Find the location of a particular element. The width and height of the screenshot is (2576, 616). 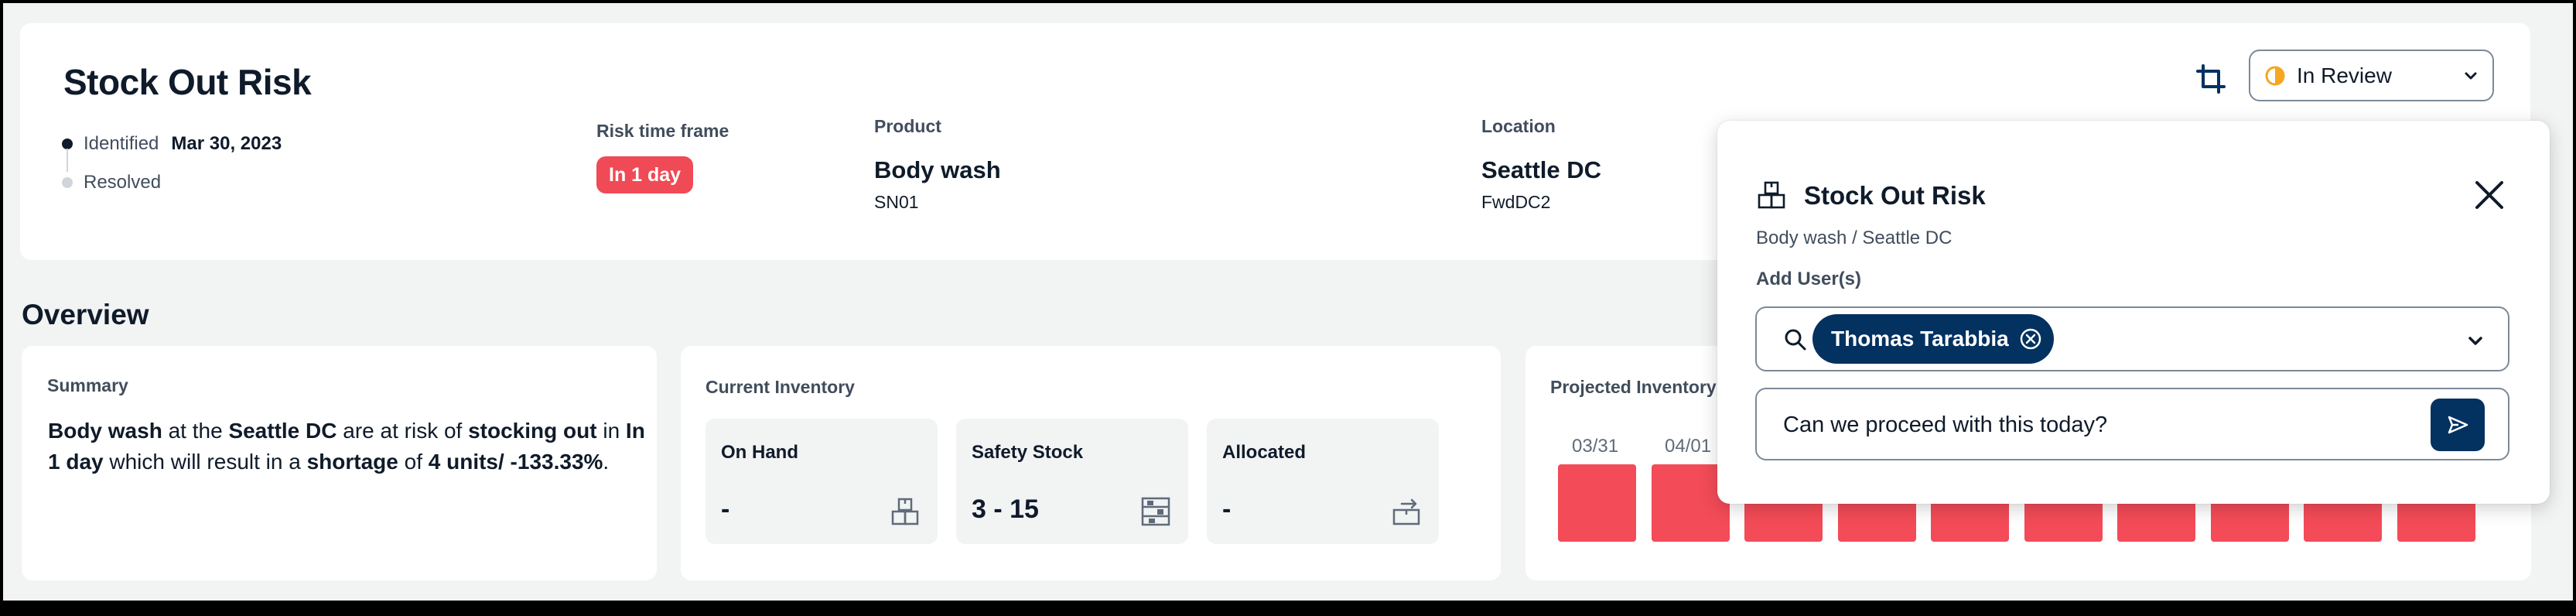

location-name: Seattle DC is located at coordinates (1541, 169).